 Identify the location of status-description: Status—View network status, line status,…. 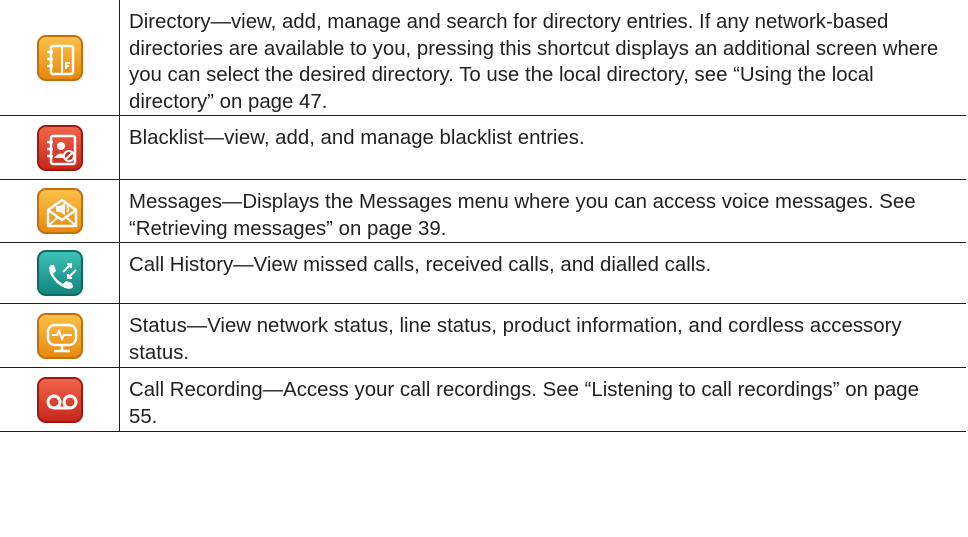
(542, 335).